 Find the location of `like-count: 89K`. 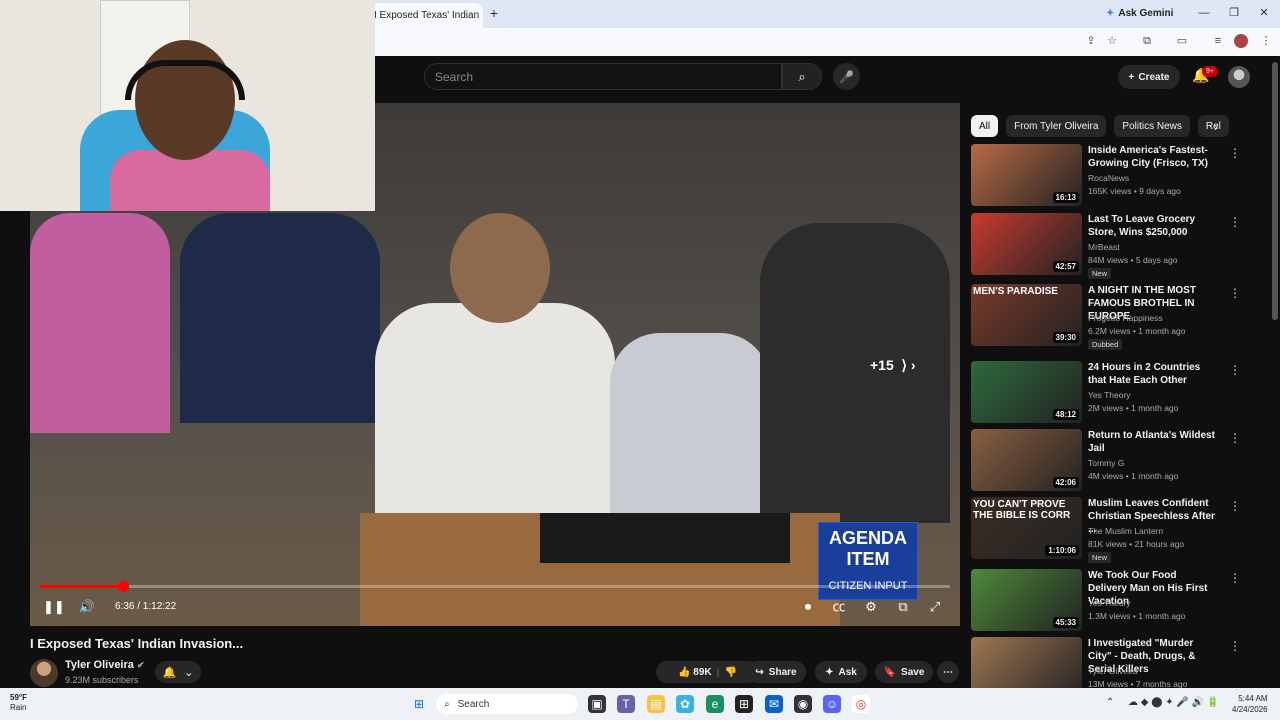

like-count: 89K is located at coordinates (702, 672).